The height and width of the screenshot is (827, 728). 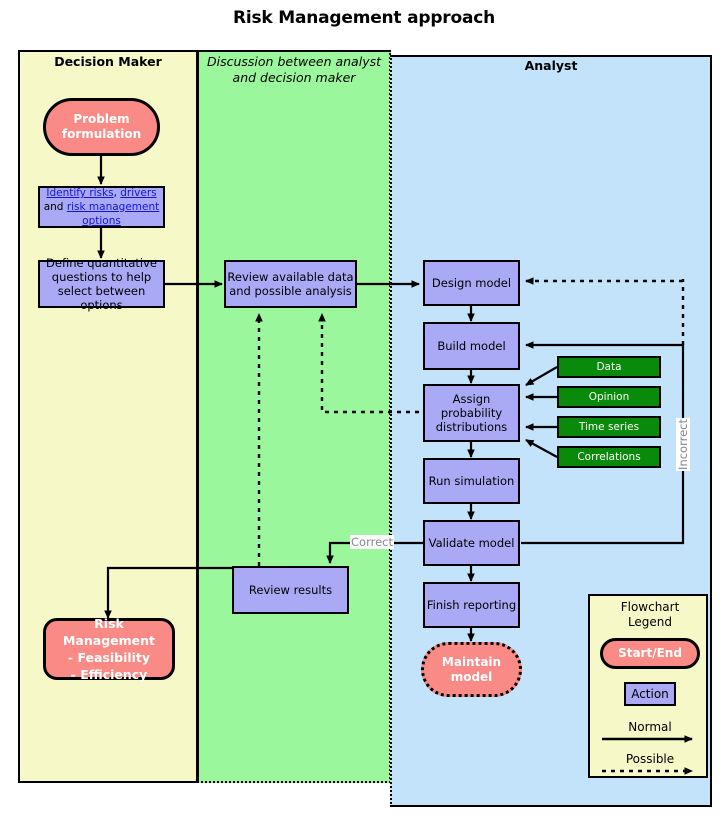 What do you see at coordinates (55, 207) in the screenshot?
I see `identify-and: and` at bounding box center [55, 207].